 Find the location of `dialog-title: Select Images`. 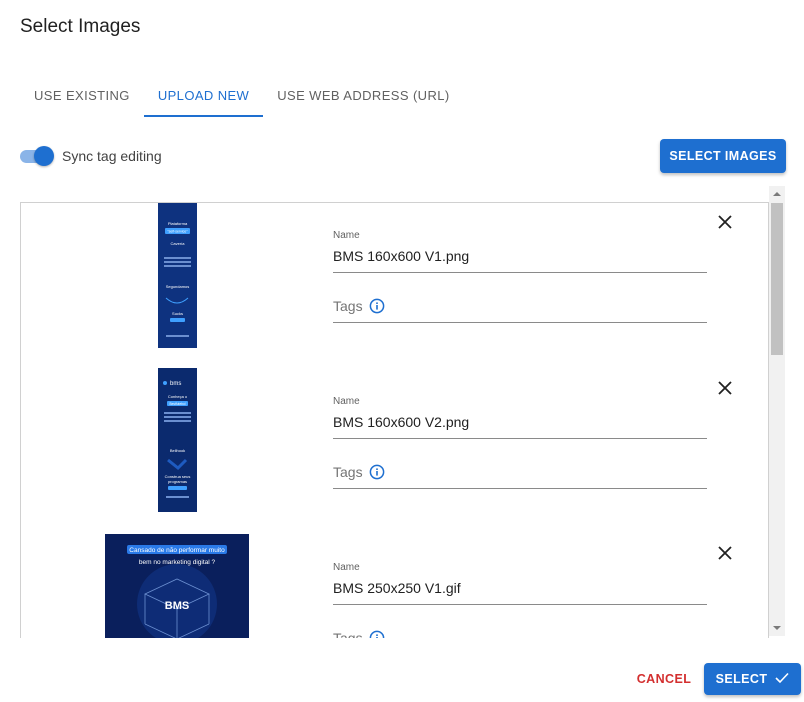

dialog-title: Select Images is located at coordinates (80, 26).